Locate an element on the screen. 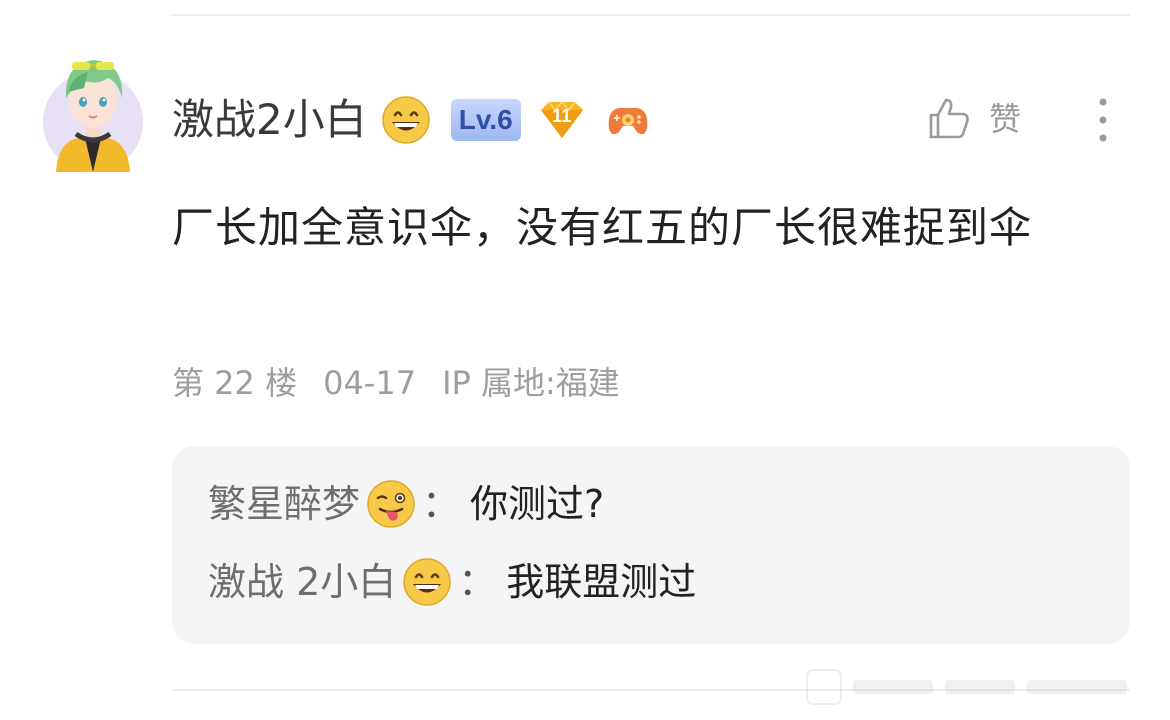 The width and height of the screenshot is (1170, 720). reply-item: 繁星醉梦 ： 你测过? is located at coordinates (651, 504).